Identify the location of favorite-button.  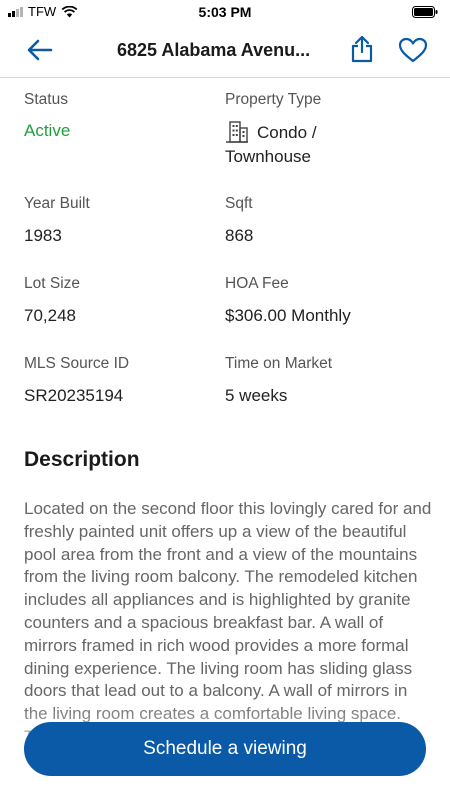
(413, 50).